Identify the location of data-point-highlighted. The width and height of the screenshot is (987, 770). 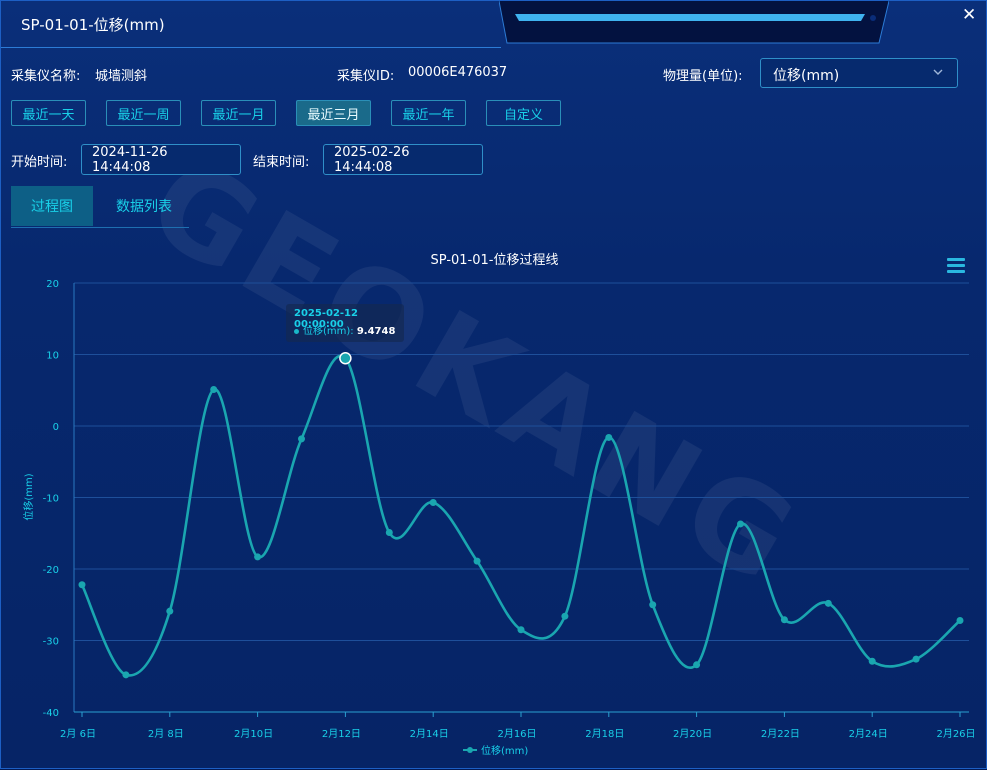
(345, 358).